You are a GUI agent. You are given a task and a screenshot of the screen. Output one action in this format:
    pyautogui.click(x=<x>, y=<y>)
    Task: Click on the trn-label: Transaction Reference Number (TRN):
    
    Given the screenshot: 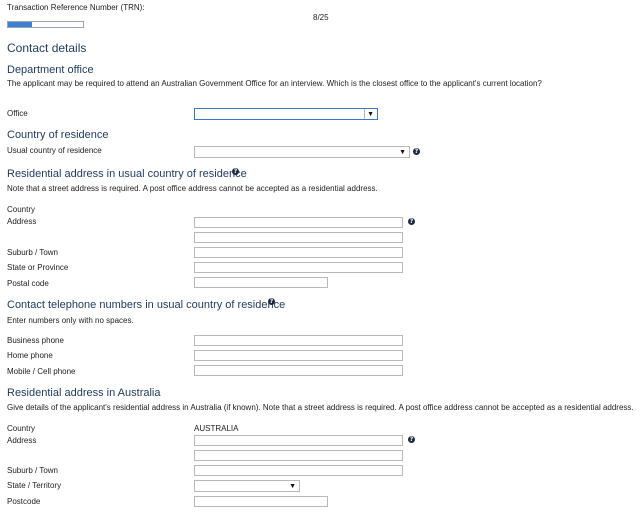 What is the action you would take?
    pyautogui.click(x=76, y=7)
    